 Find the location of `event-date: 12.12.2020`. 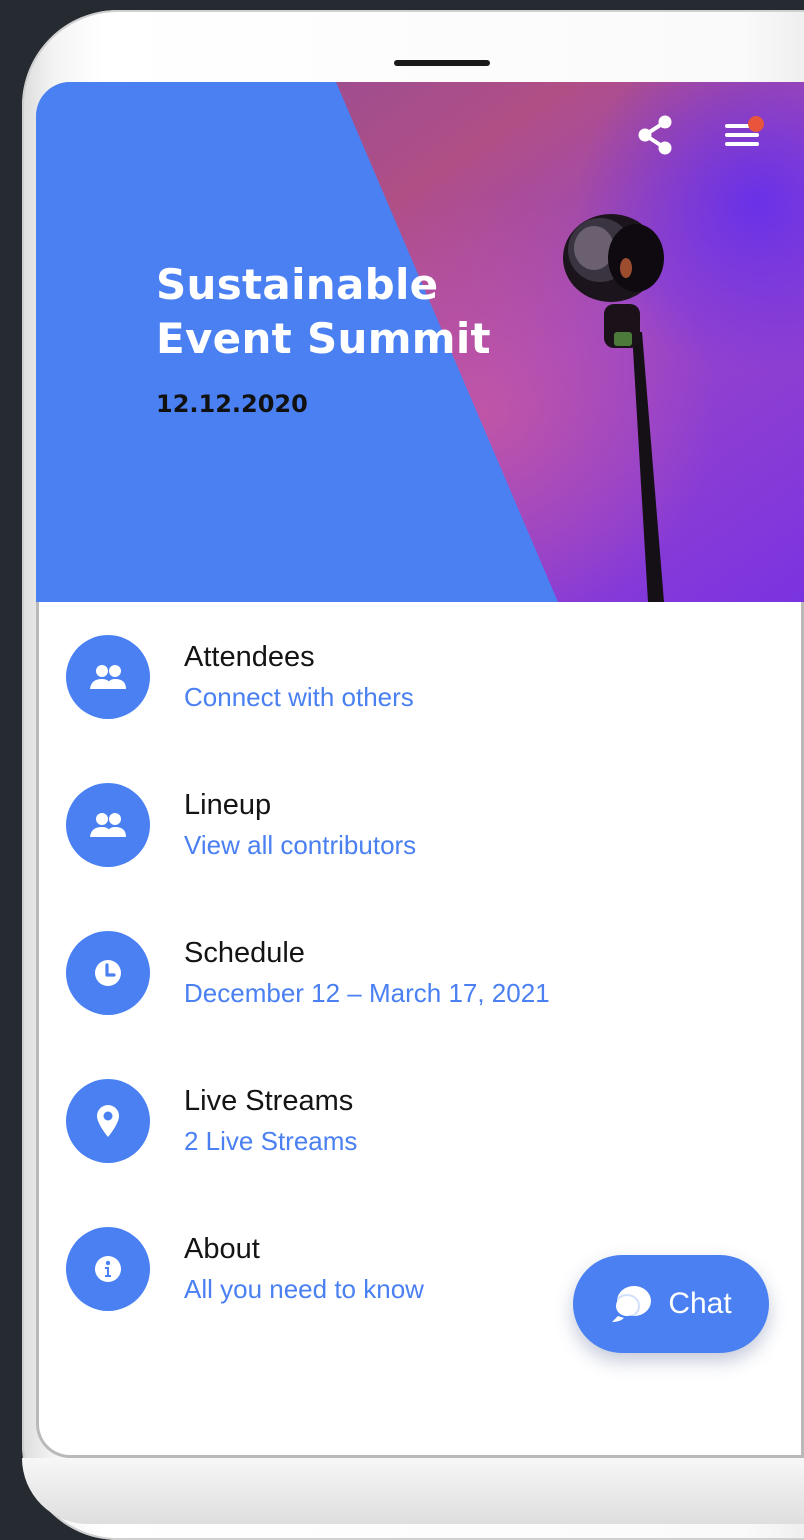

event-date: 12.12.2020 is located at coordinates (232, 404).